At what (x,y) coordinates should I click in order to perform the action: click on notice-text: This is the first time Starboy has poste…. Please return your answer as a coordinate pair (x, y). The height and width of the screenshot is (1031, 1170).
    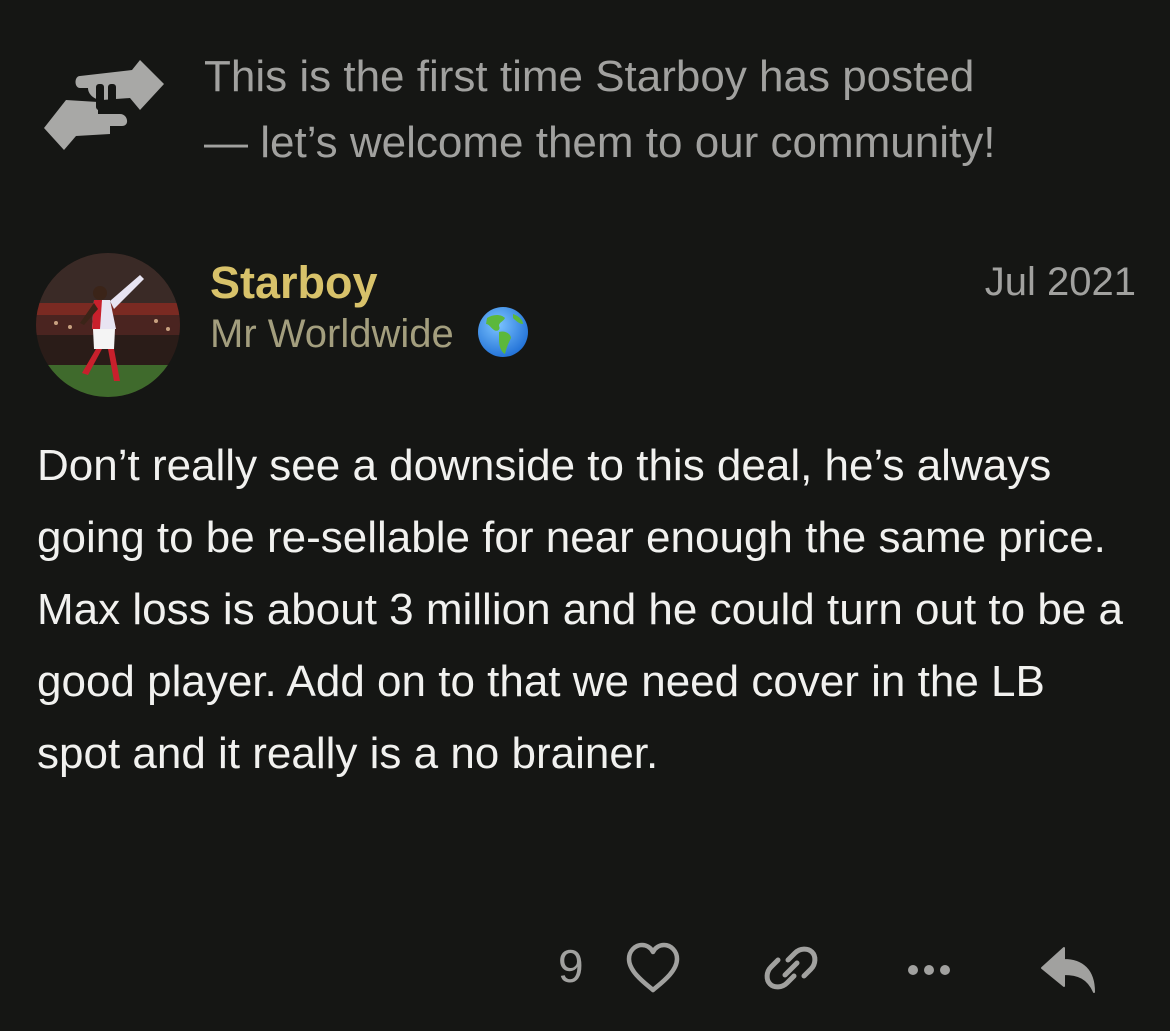
    Looking at the image, I should click on (664, 110).